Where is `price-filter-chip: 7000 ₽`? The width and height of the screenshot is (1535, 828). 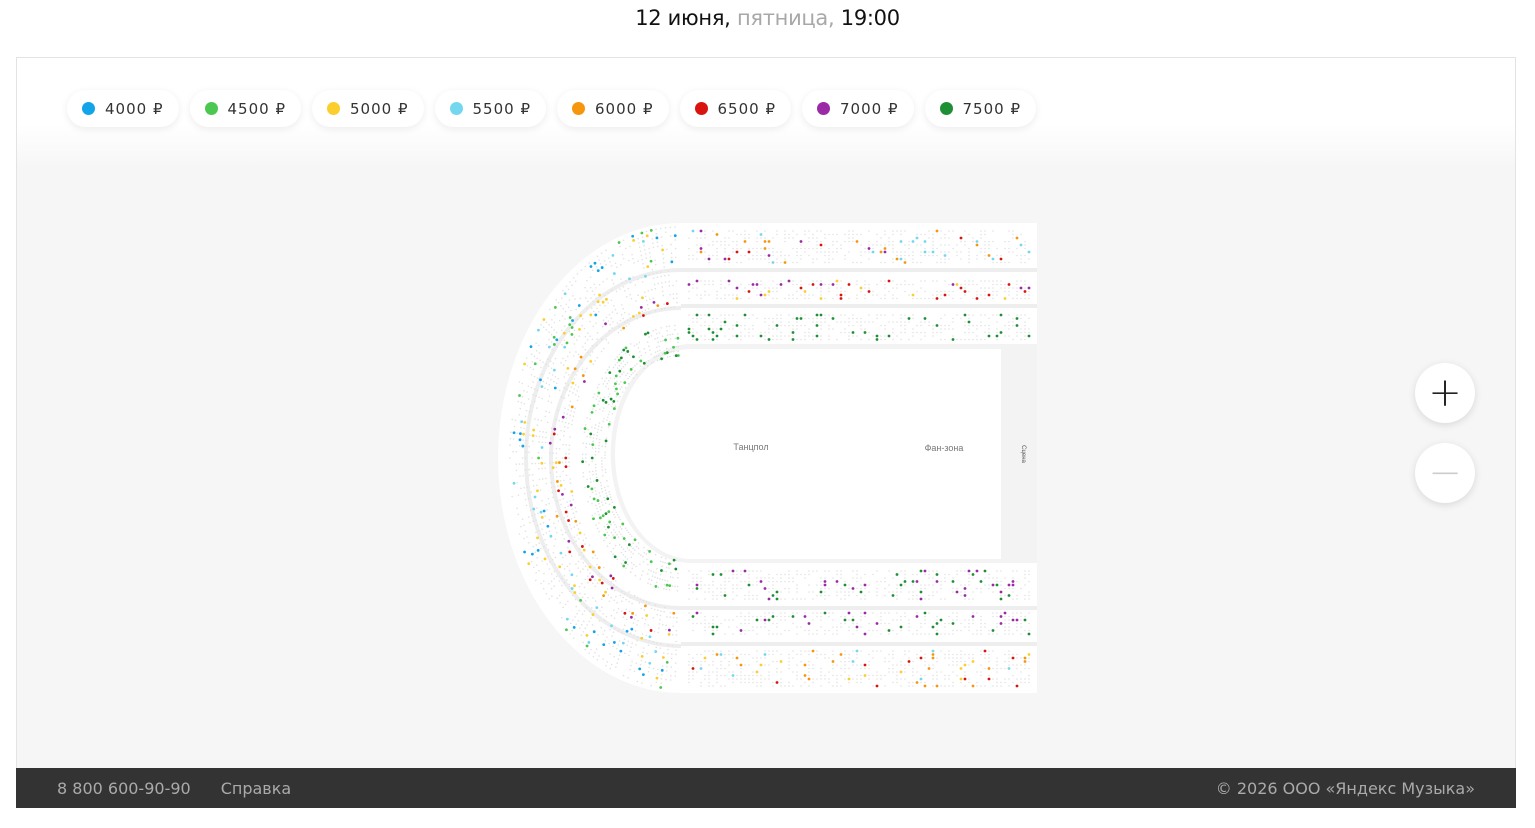
price-filter-chip: 7000 ₽ is located at coordinates (858, 108).